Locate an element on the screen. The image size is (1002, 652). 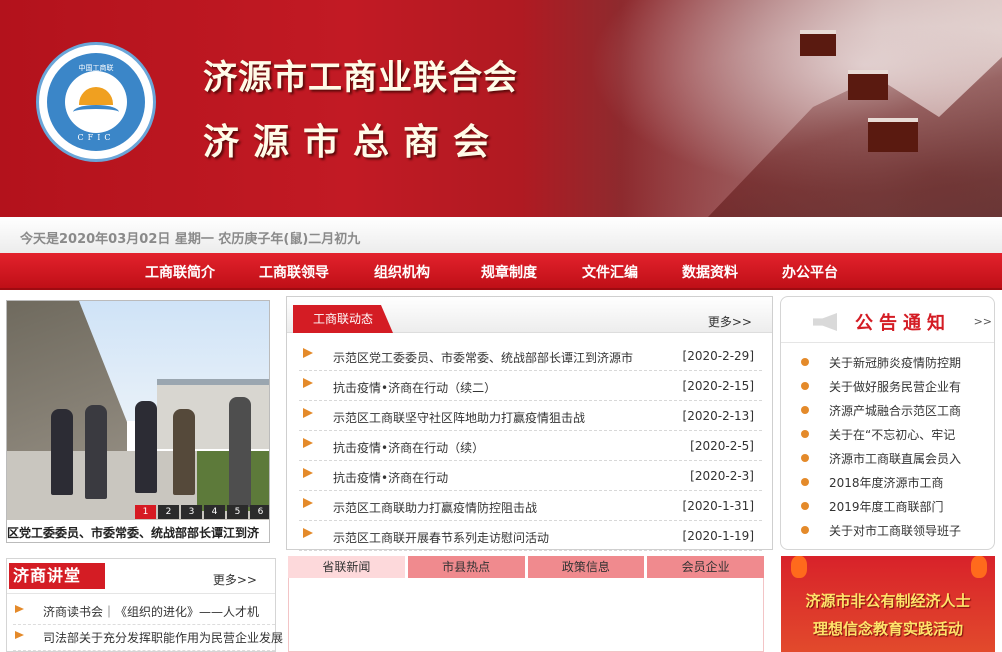
site-subtitle: 济源市总商会 is located at coordinates (353, 142).